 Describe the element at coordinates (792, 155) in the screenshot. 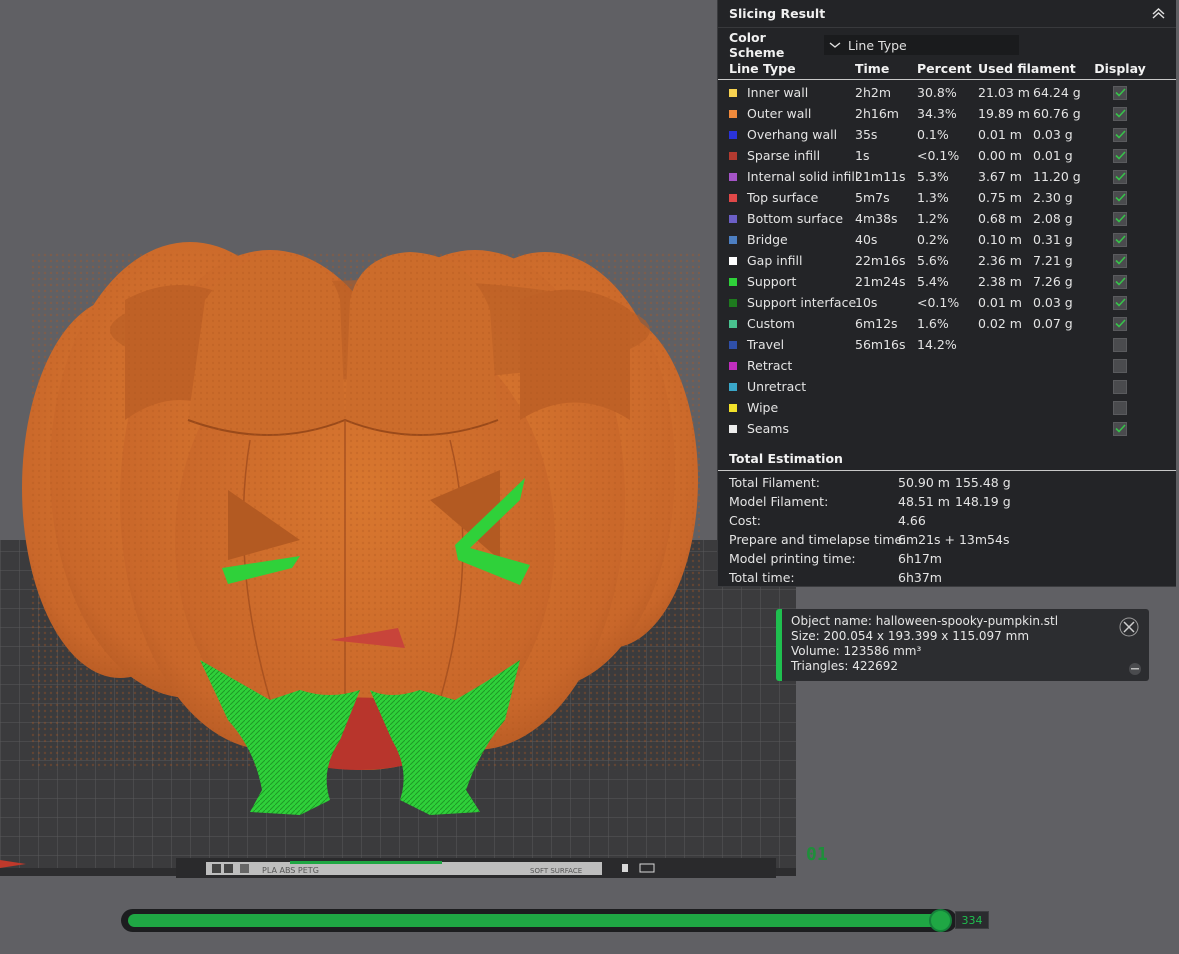

I see `line-type-name: Sparse infill` at that location.